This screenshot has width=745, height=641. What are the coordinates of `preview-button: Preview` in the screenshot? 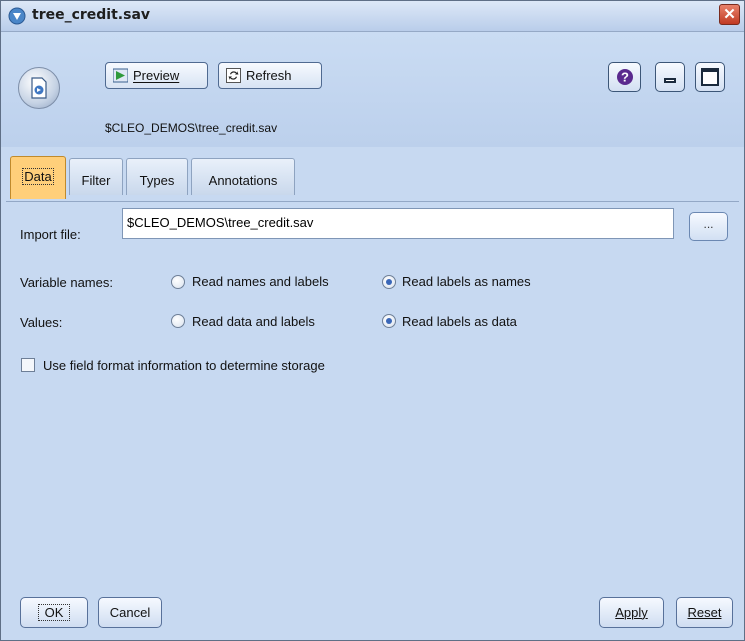 It's located at (156, 75).